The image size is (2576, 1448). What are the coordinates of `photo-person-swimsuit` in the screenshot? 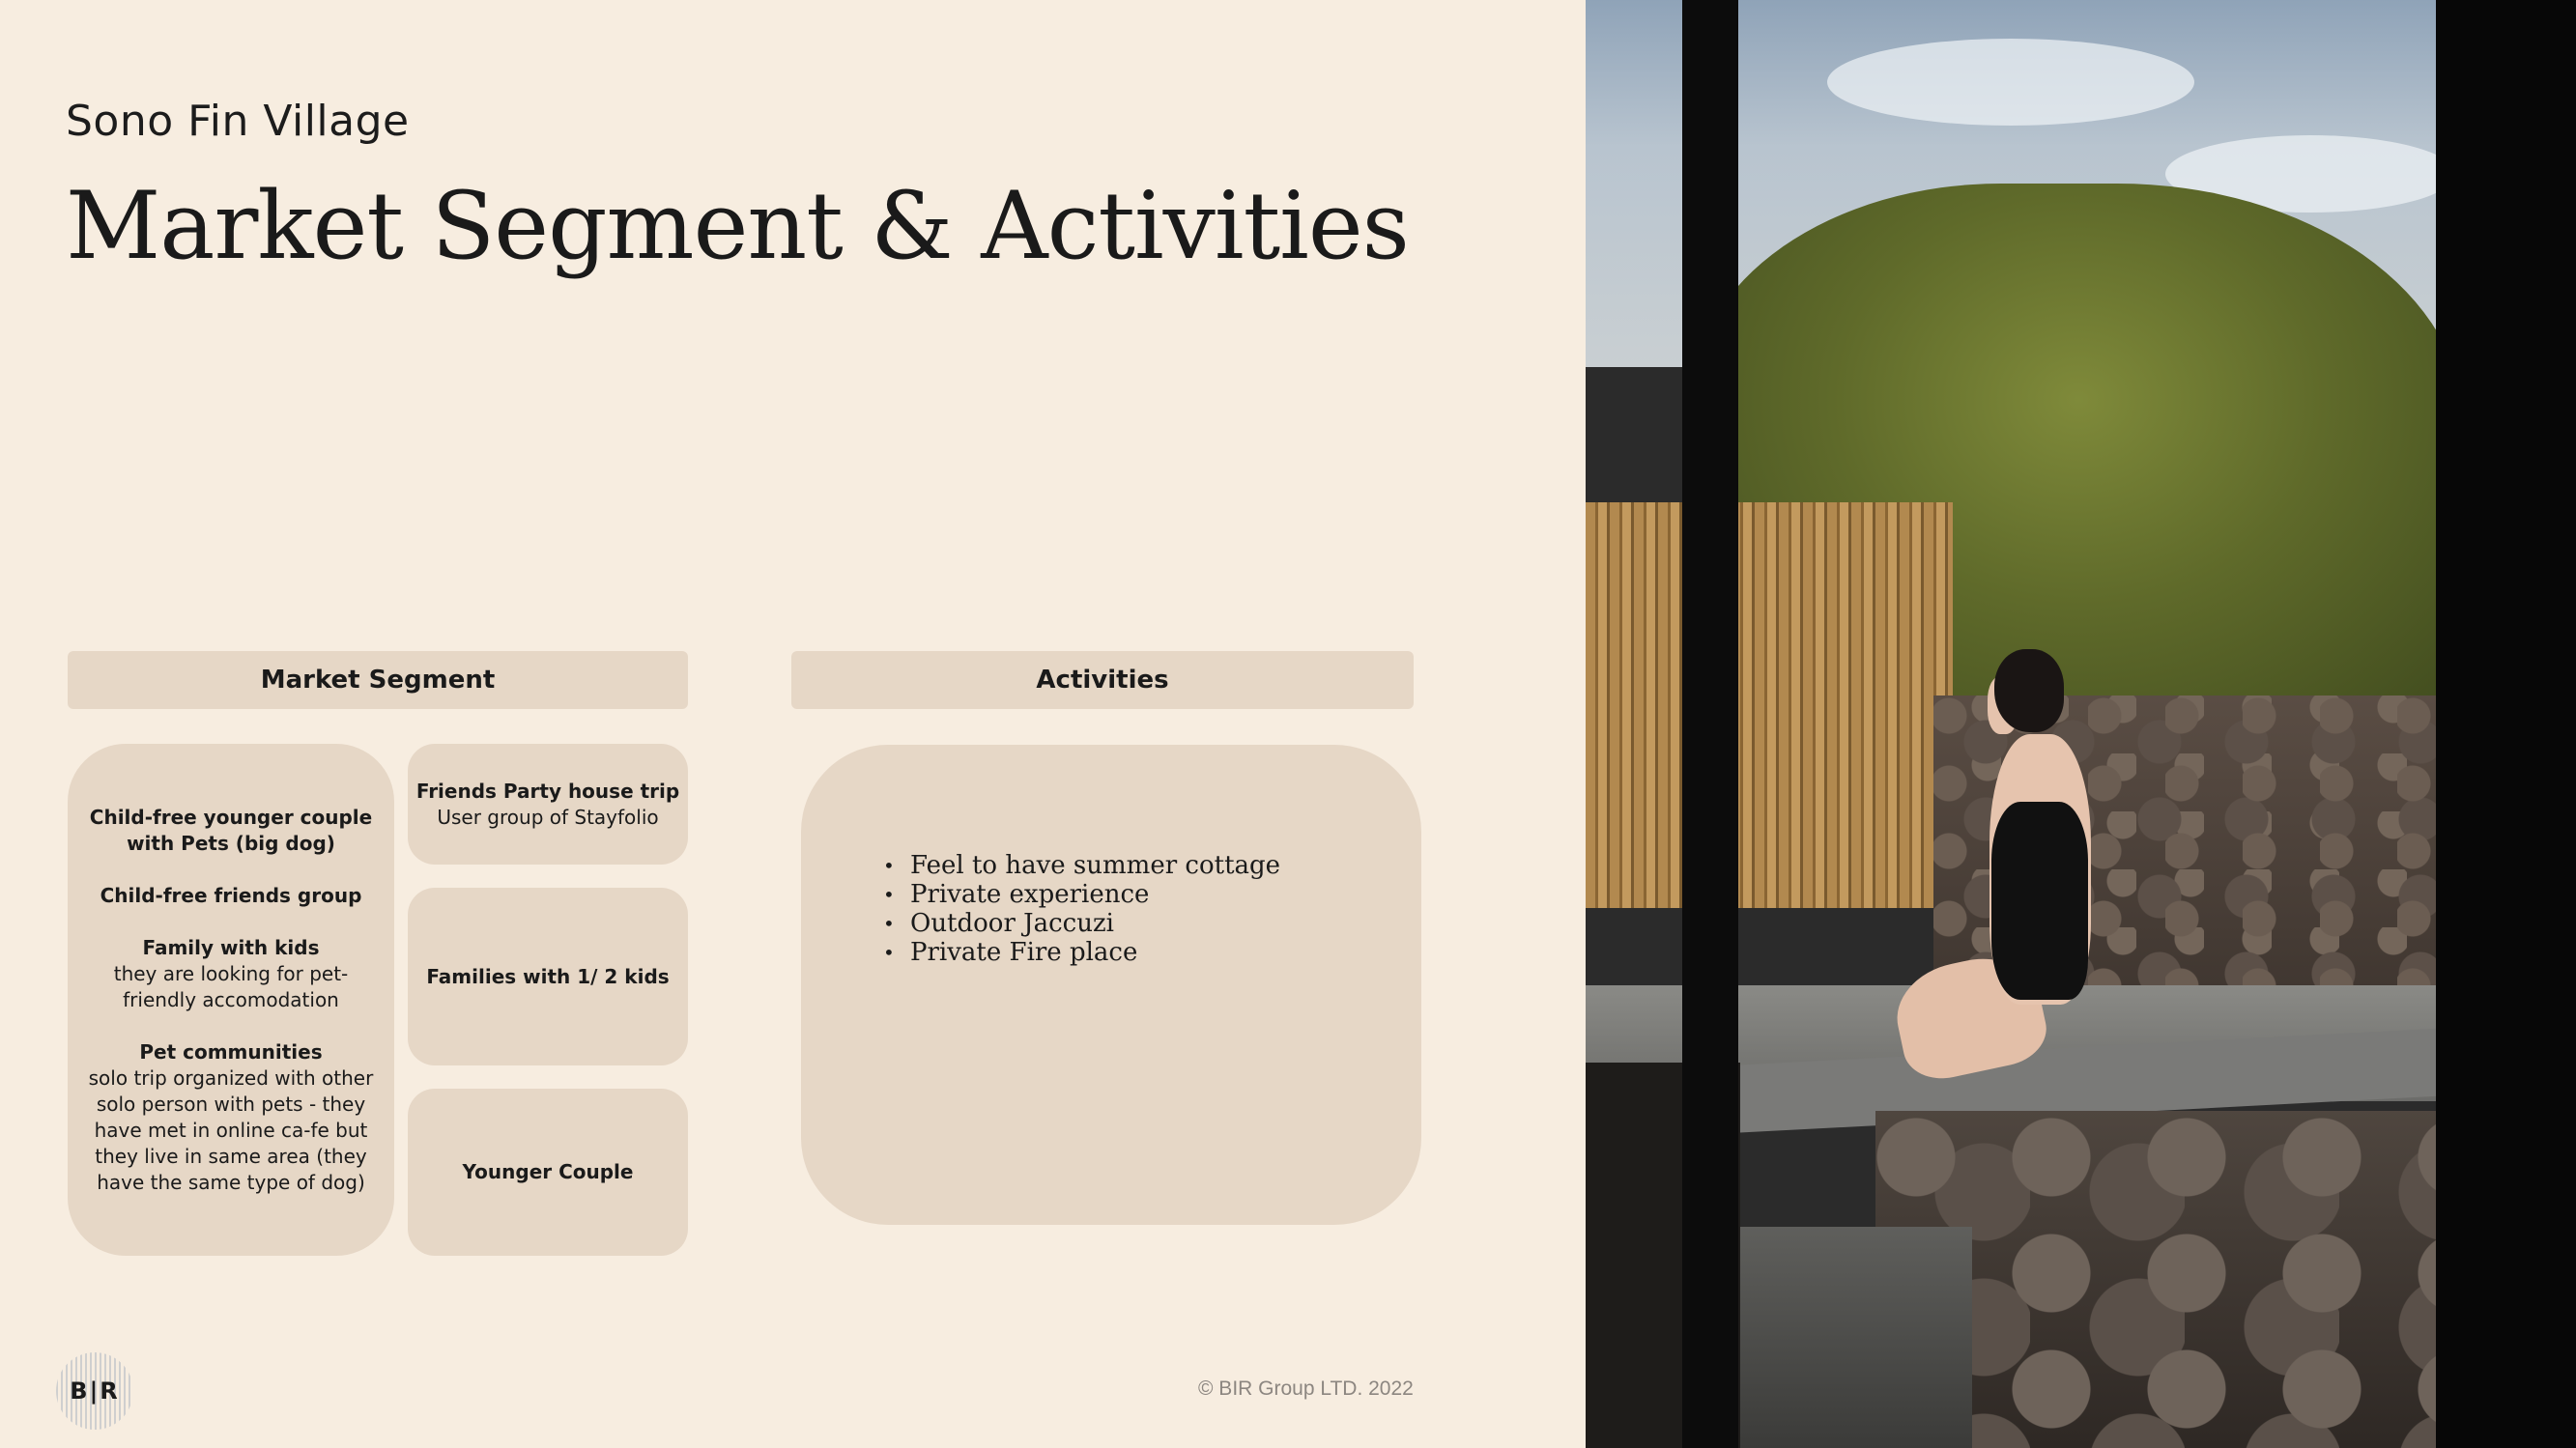 It's located at (2040, 901).